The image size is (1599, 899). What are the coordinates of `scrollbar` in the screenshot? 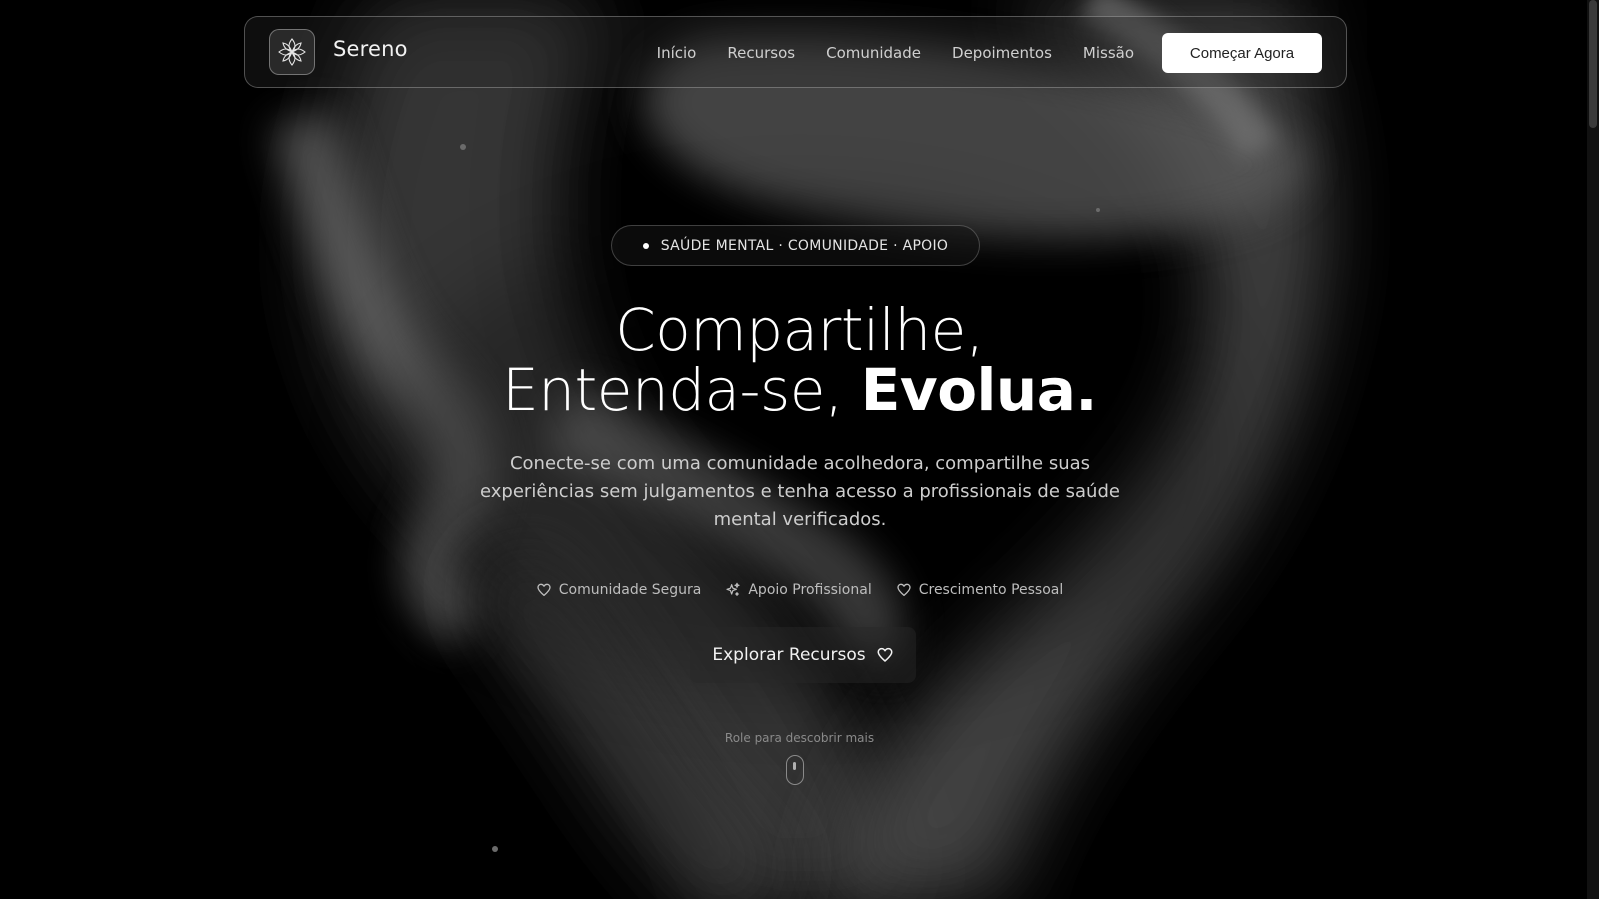 It's located at (1593, 449).